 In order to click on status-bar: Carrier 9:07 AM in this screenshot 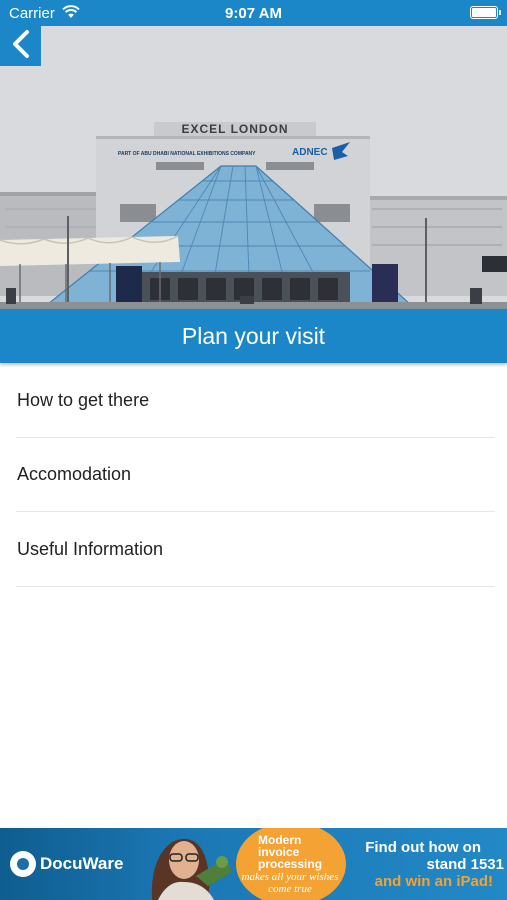, I will do `click(253, 13)`.